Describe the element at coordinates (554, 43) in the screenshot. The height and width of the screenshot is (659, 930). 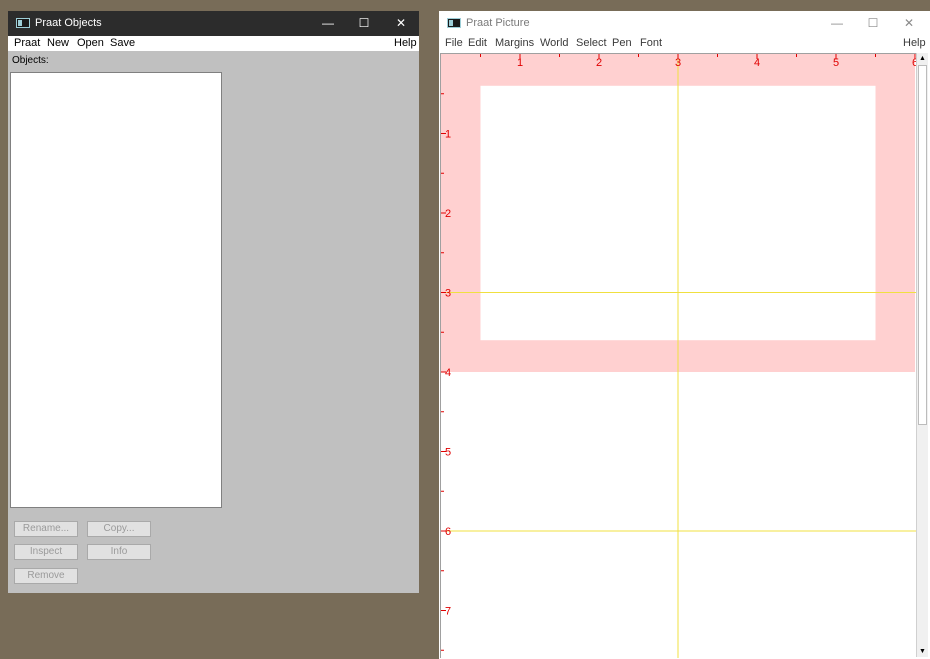
I see `menu-world: World` at that location.